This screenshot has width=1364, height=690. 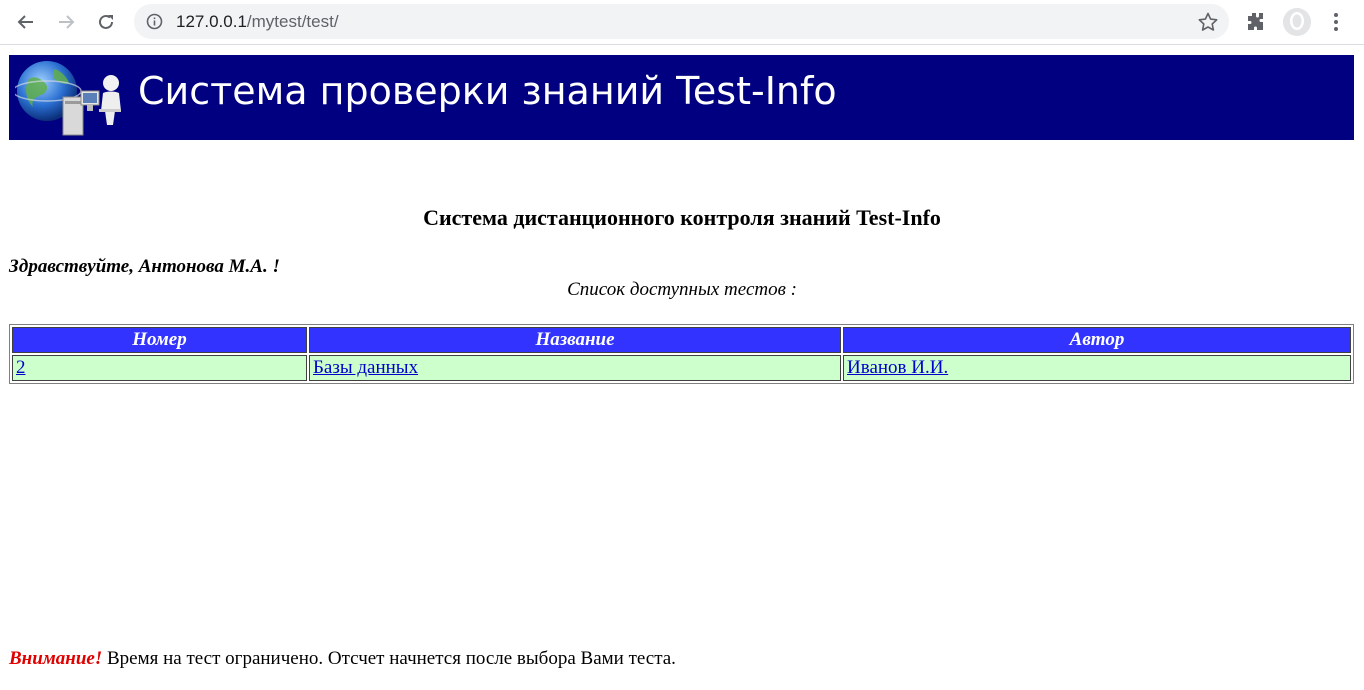 I want to click on forward-button, so click(x=66, y=22).